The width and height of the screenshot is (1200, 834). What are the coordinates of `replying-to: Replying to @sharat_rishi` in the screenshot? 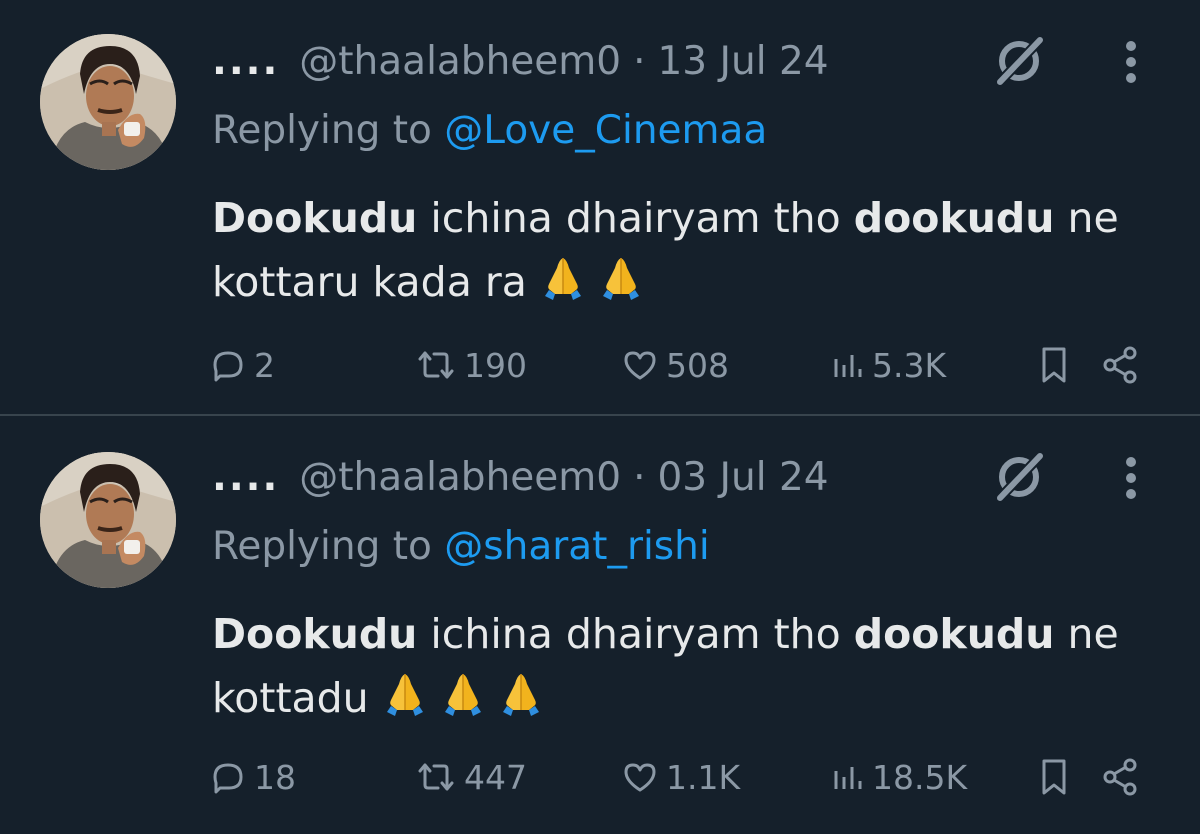 It's located at (461, 546).